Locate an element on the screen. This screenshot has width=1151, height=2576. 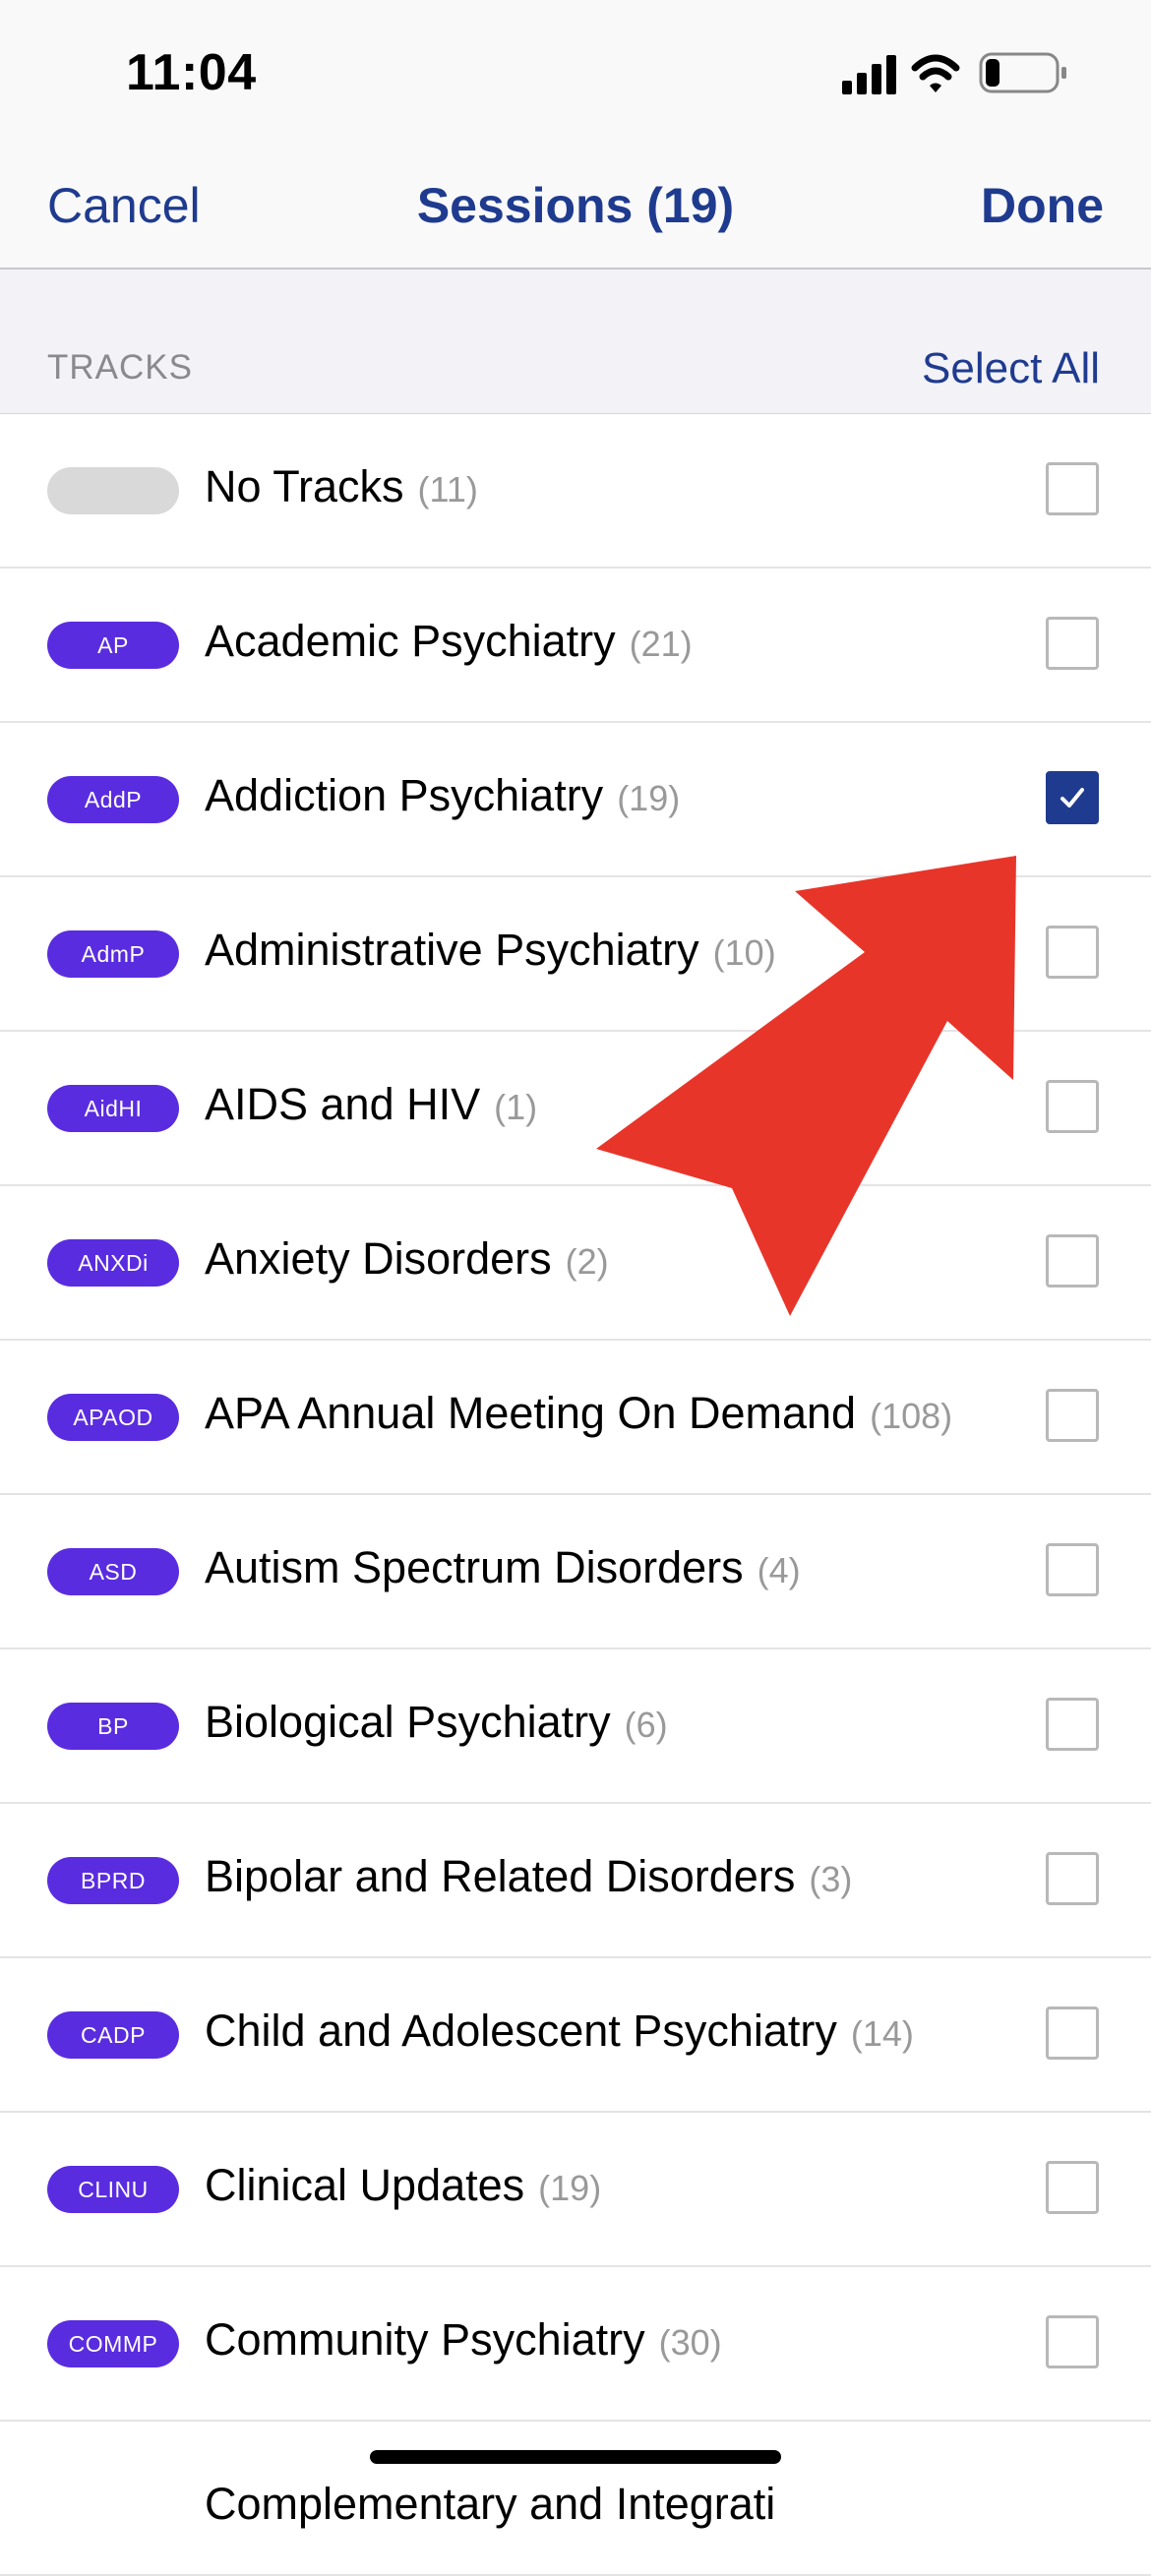
battery-icon is located at coordinates (1022, 72).